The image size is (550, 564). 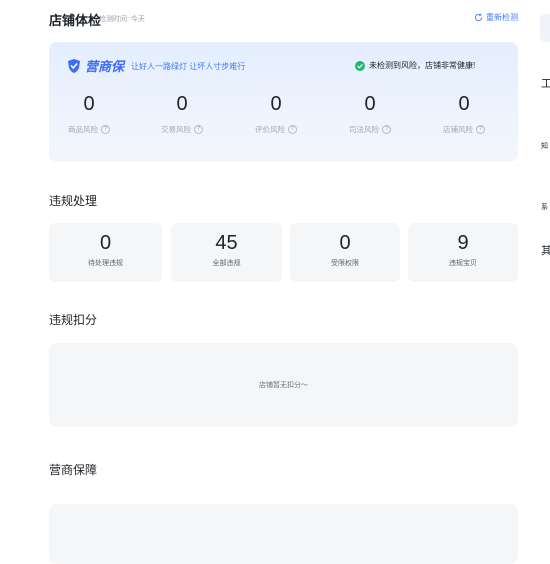 What do you see at coordinates (364, 129) in the screenshot?
I see `risk-label: 司法风险` at bounding box center [364, 129].